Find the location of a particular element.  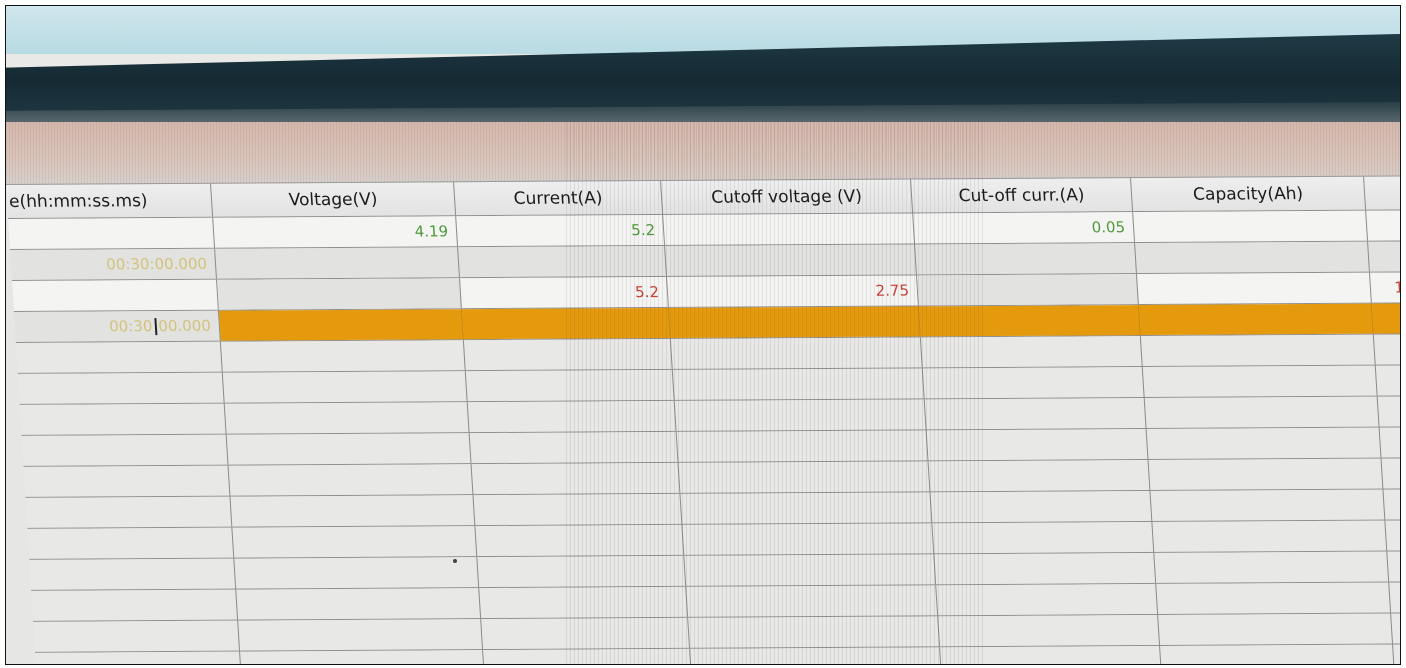

cell-time: 00:30:00.000 is located at coordinates (113, 264).